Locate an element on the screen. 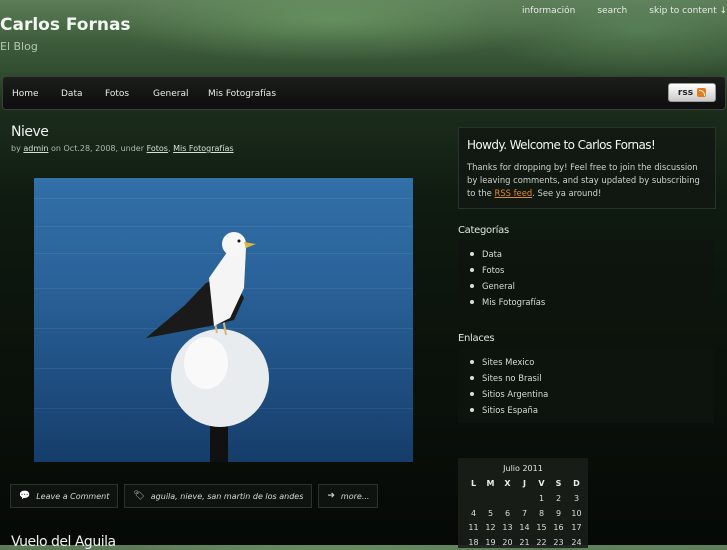  post-tags: 🏷 aguila, nieve, san martin de los andes is located at coordinates (218, 496).